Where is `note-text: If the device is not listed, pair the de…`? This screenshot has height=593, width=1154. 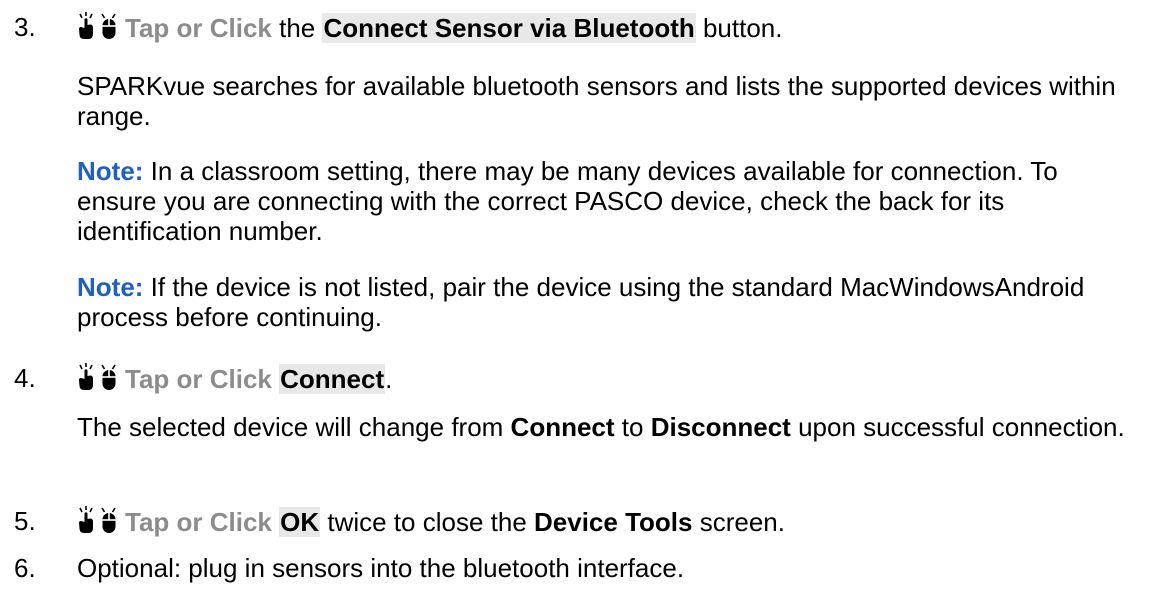 note-text: If the device is not listed, pair the de… is located at coordinates (581, 302).